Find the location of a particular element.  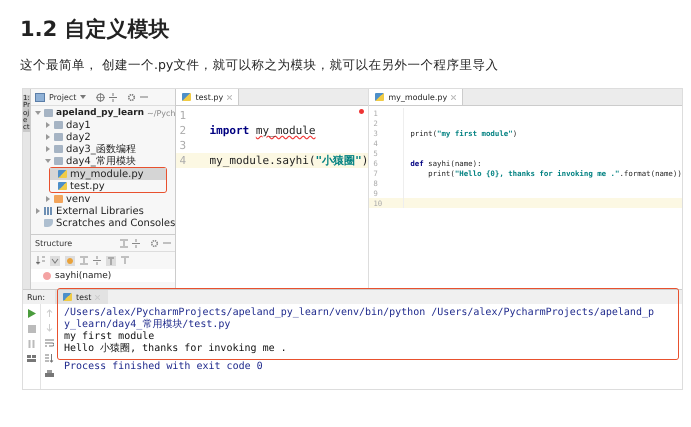

play-icon is located at coordinates (32, 313).